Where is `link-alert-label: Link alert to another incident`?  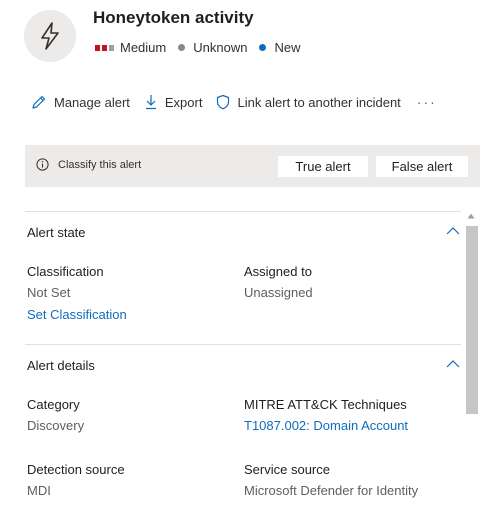
link-alert-label: Link alert to another incident is located at coordinates (319, 102).